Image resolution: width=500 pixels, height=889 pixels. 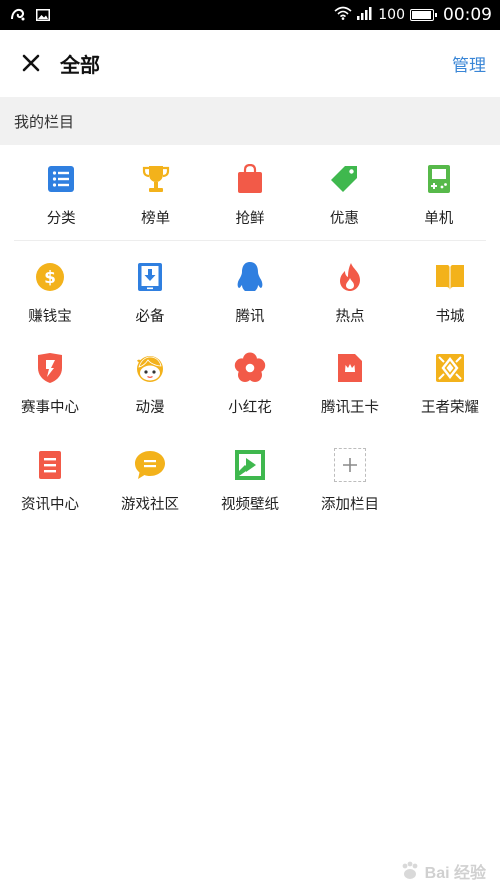 What do you see at coordinates (150, 465) in the screenshot?
I see `chat-bubble-icon` at bounding box center [150, 465].